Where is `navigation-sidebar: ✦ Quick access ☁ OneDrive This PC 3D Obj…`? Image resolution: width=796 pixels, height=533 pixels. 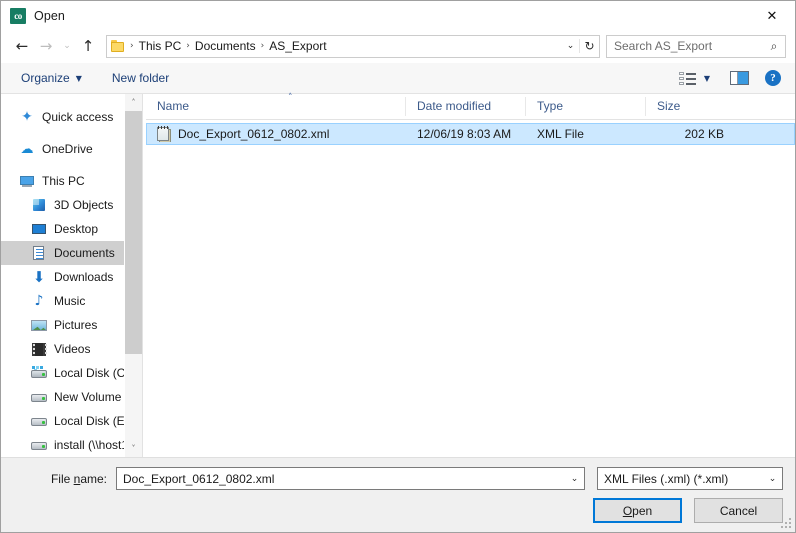 navigation-sidebar: ✦ Quick access ☁ OneDrive This PC 3D Obj… is located at coordinates (71, 275).